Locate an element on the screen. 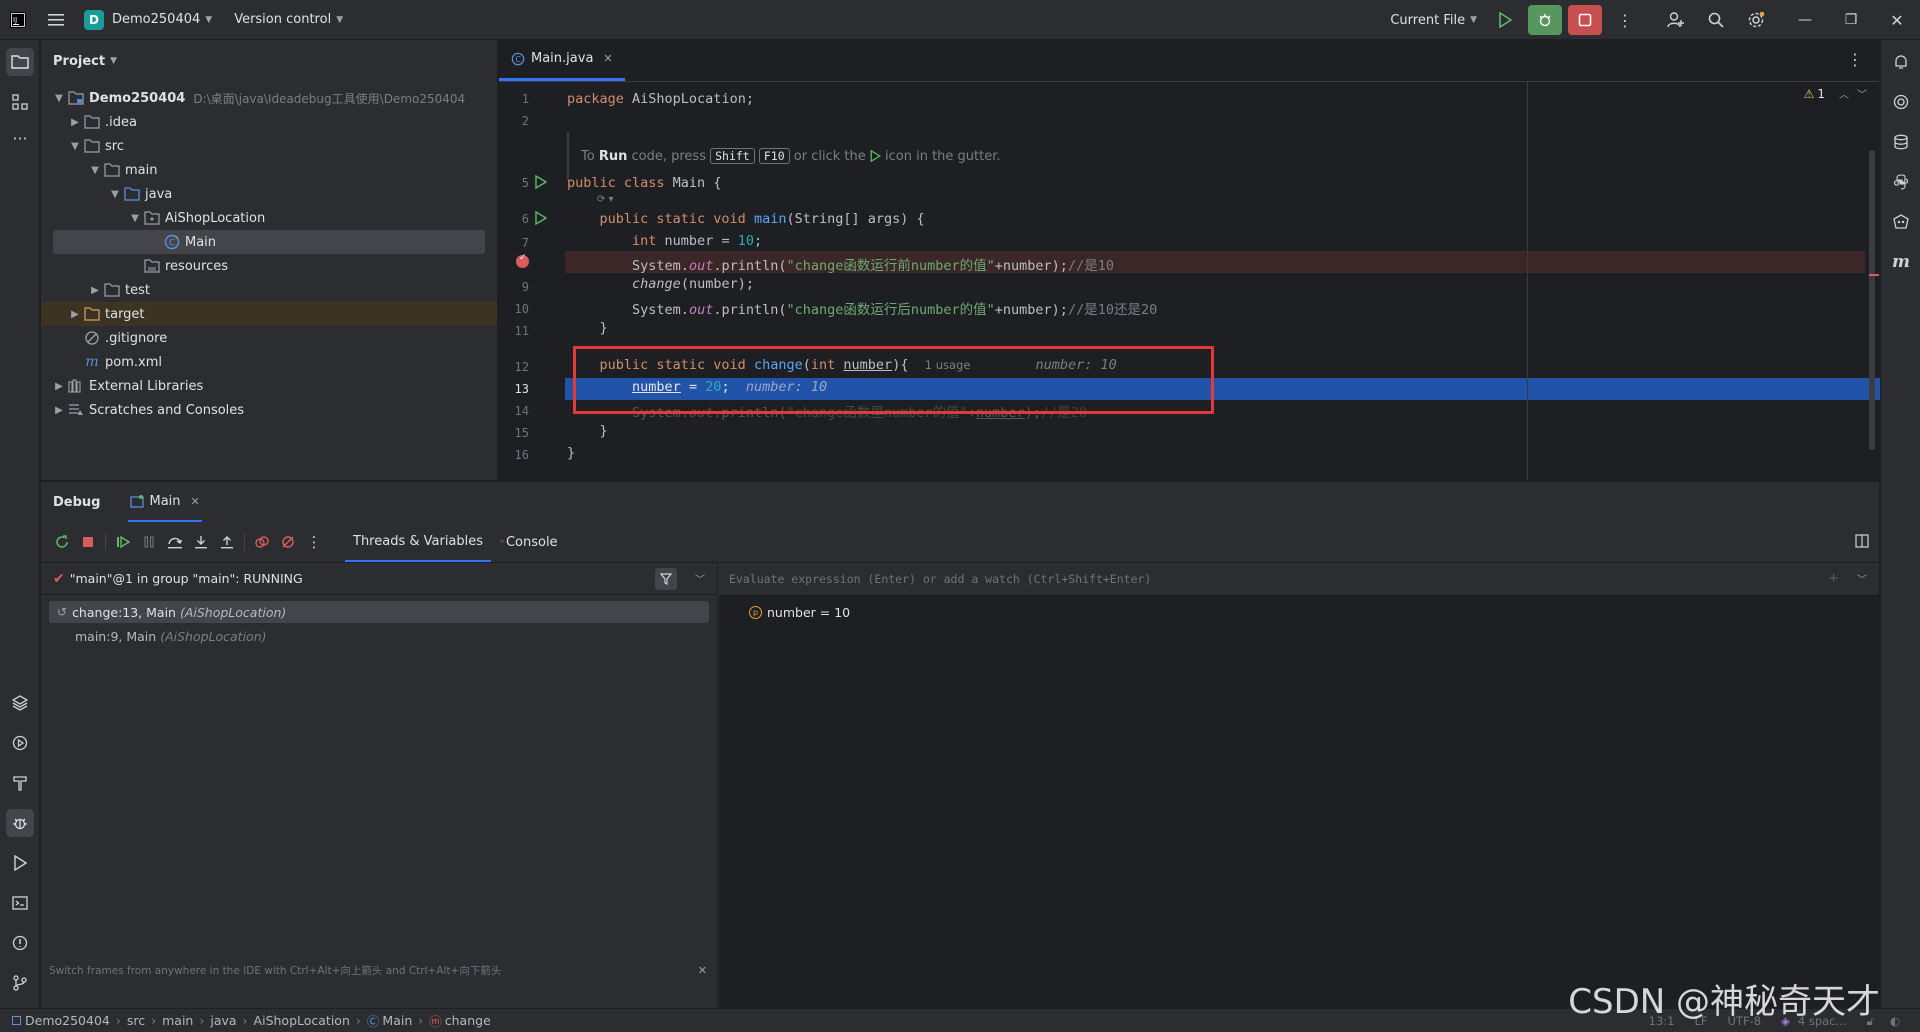  breakpoint: ✓ is located at coordinates (522, 260).